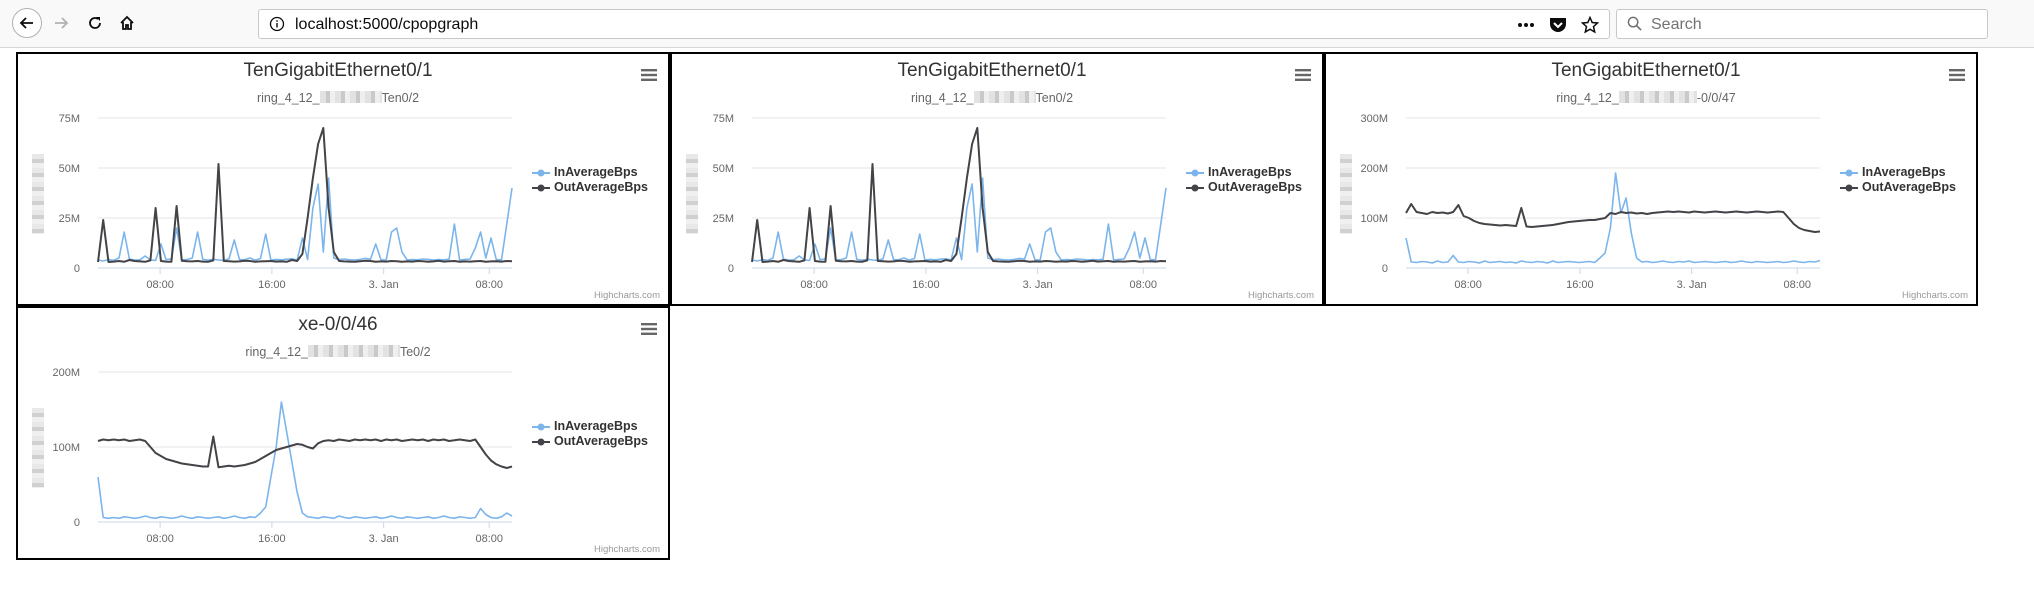  What do you see at coordinates (1590, 202) in the screenshot?
I see `chart-plot: 0 100M 200M 300M 08:00 16:00 3. Jan 08:00` at bounding box center [1590, 202].